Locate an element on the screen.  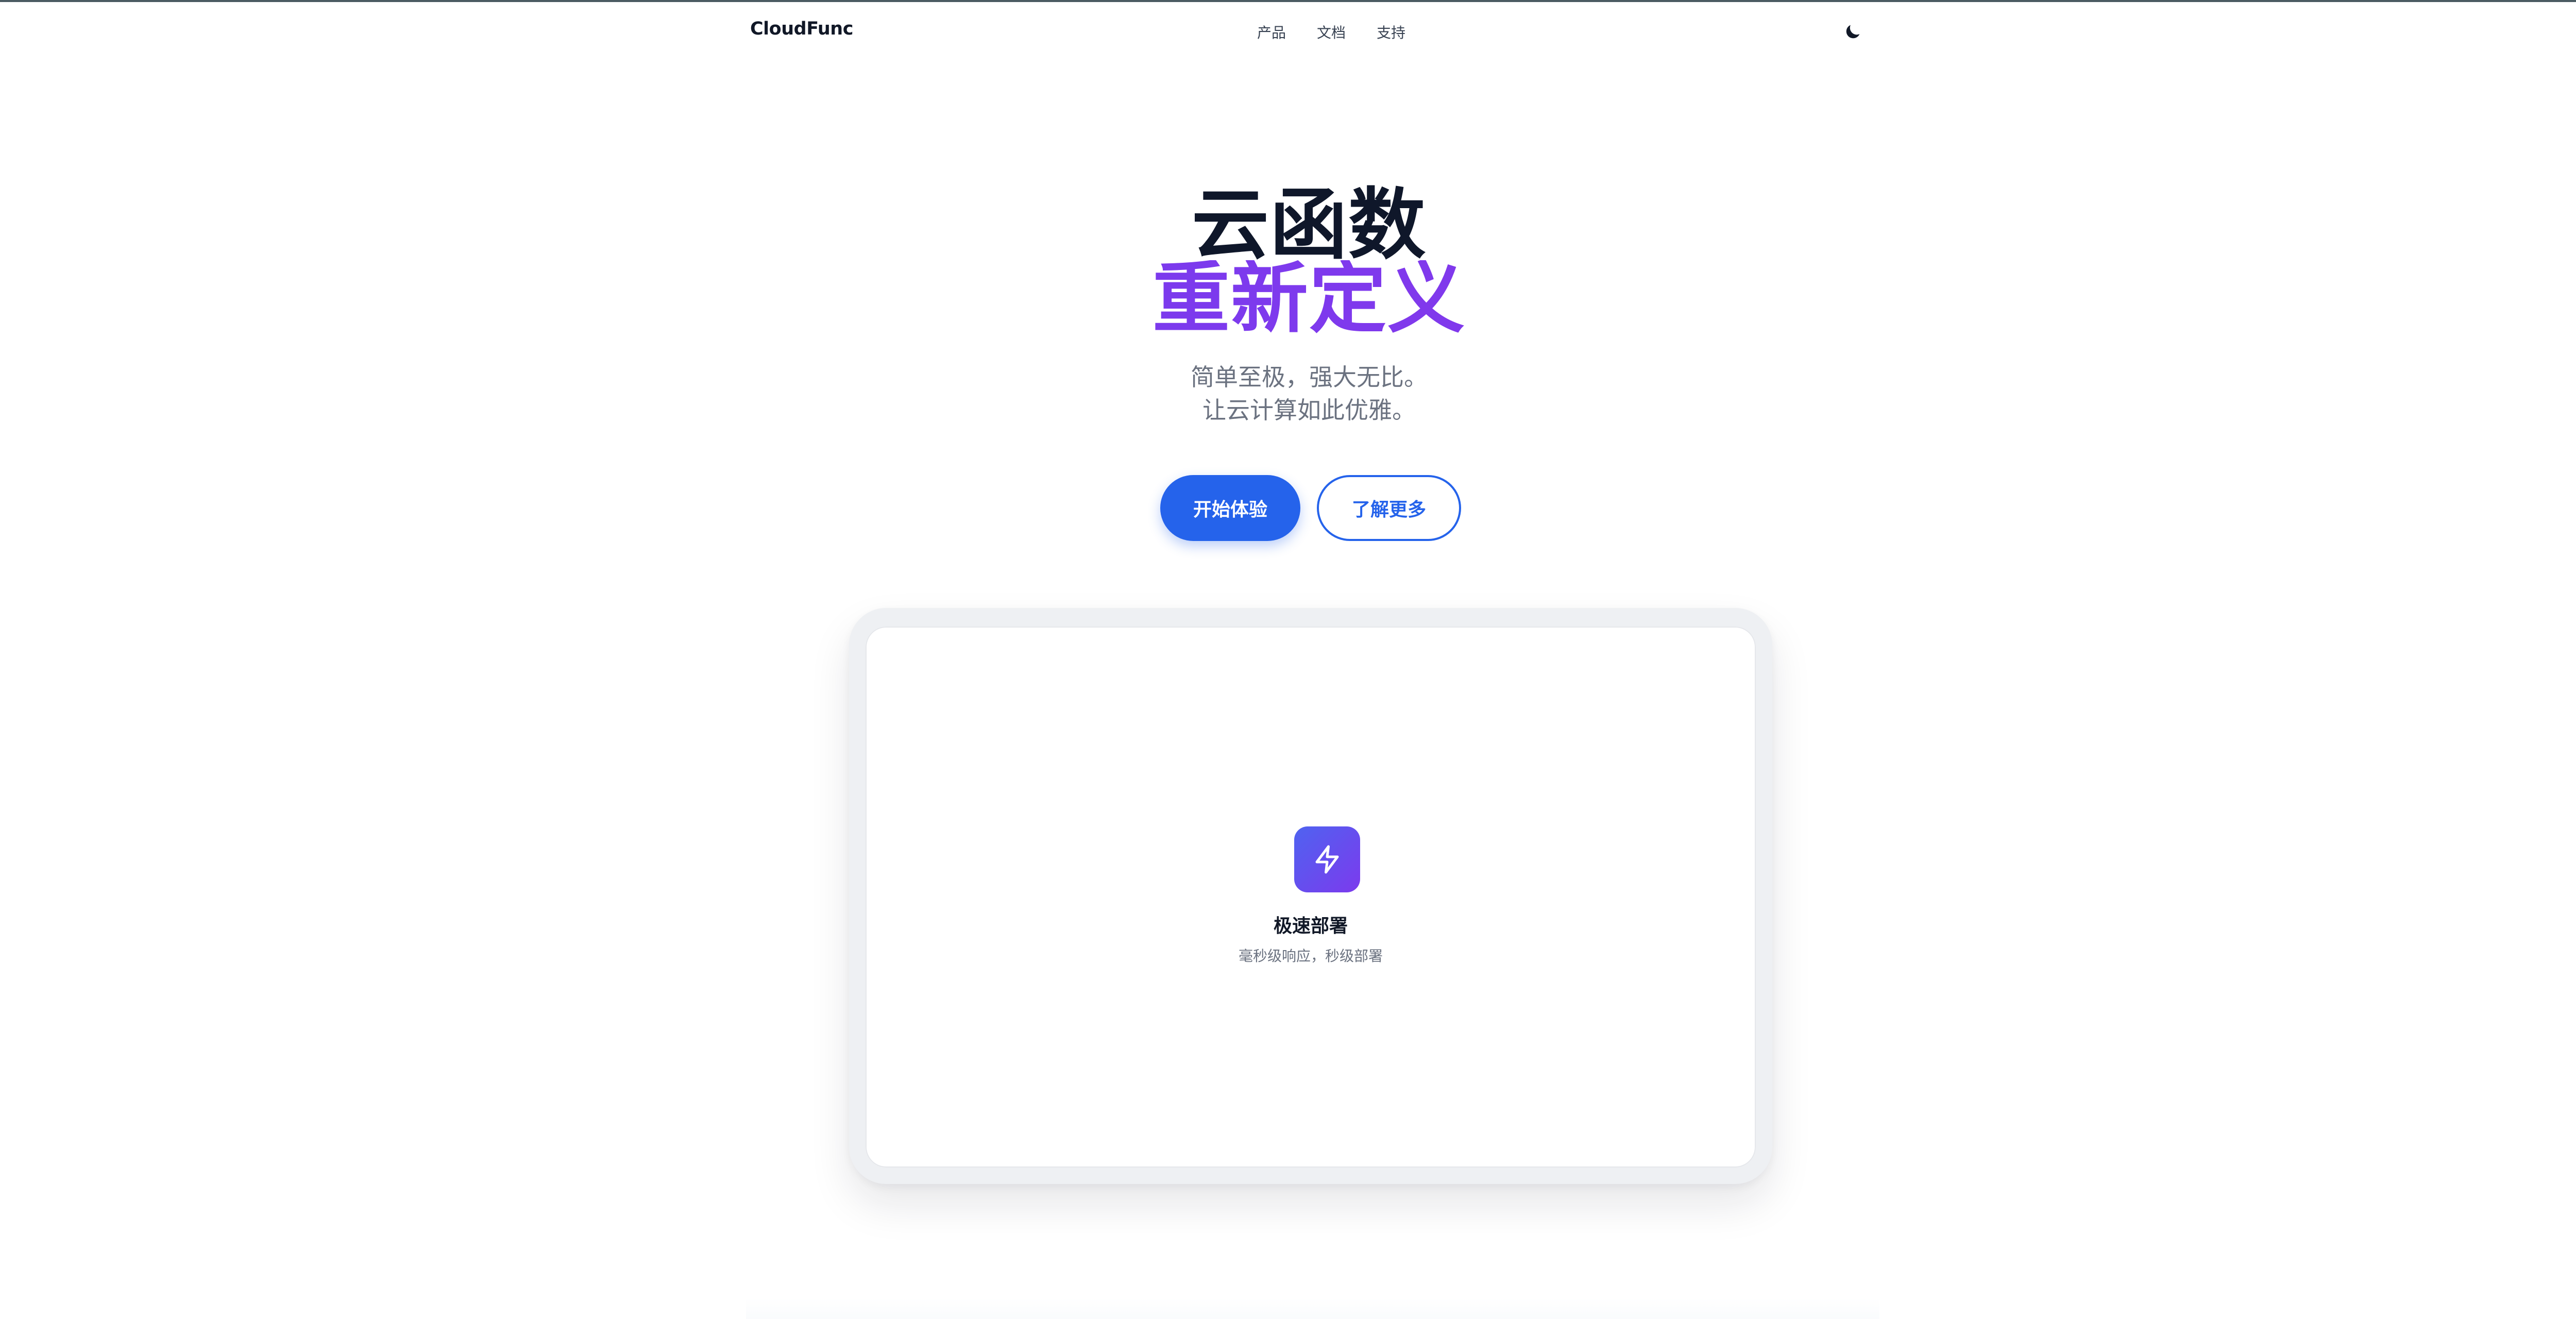
learn-more-button: 了解更多 is located at coordinates (1389, 508).